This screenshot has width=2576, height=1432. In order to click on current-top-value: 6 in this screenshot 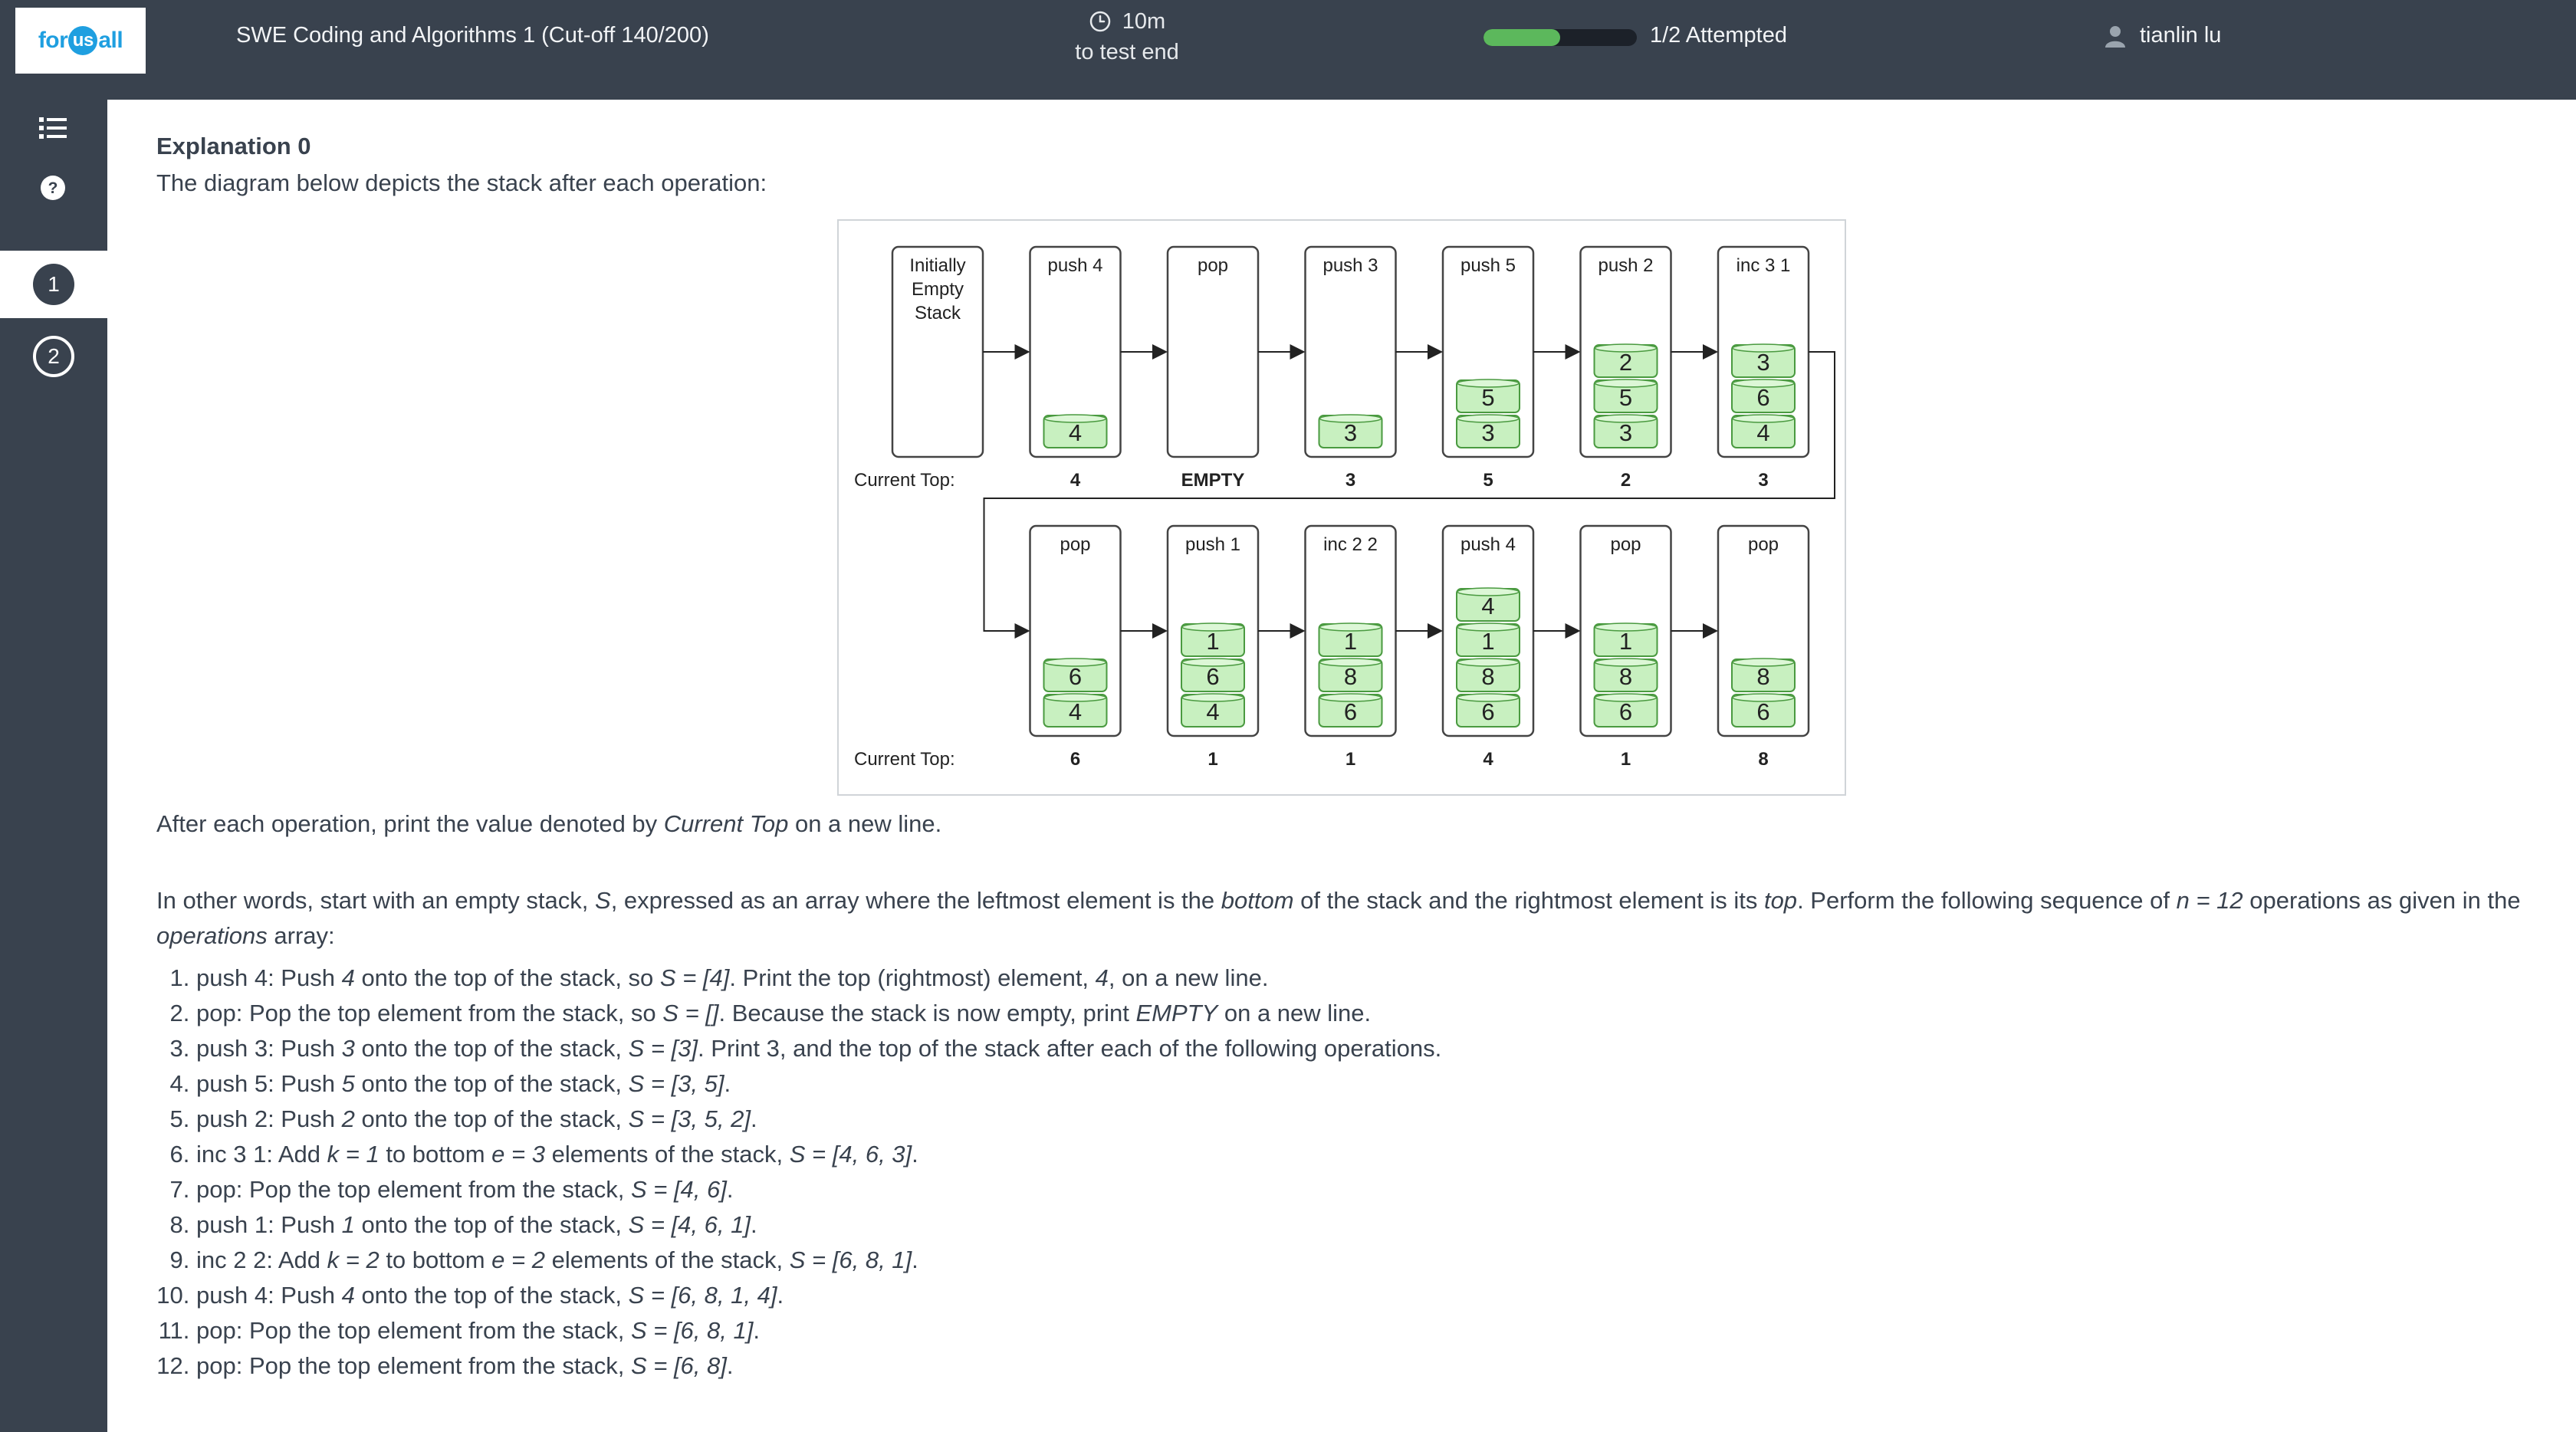, I will do `click(1075, 760)`.